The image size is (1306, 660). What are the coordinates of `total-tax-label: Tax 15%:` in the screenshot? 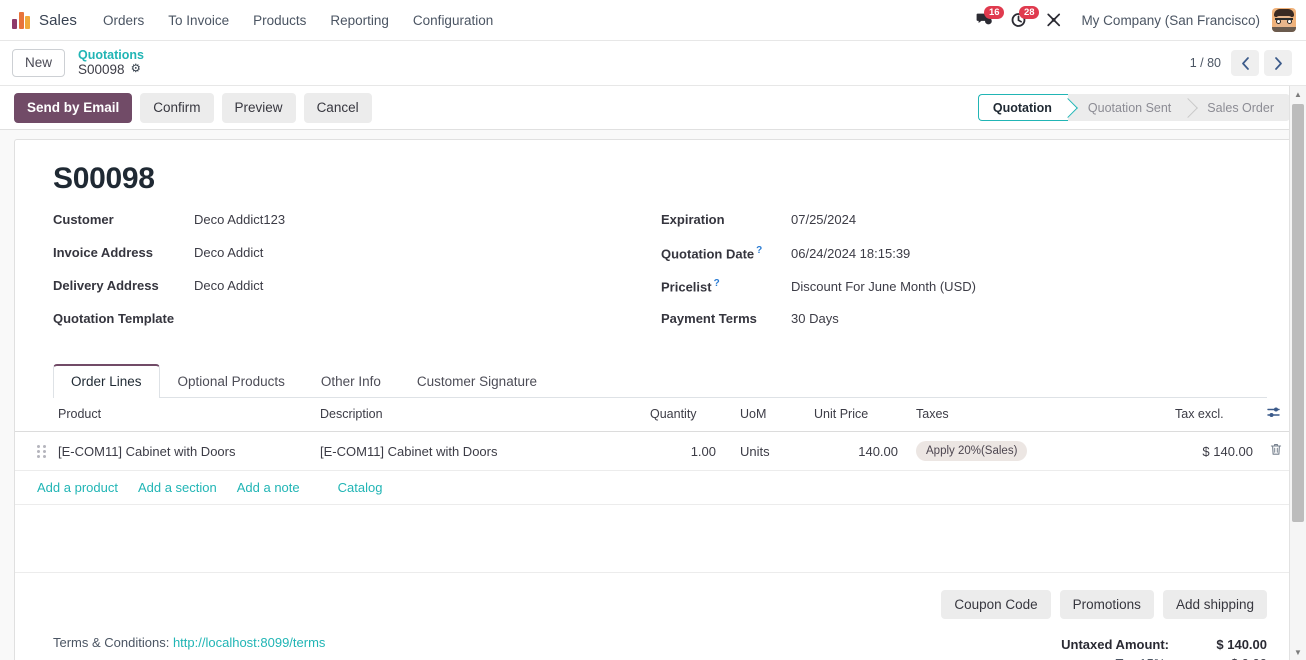 It's located at (1149, 658).